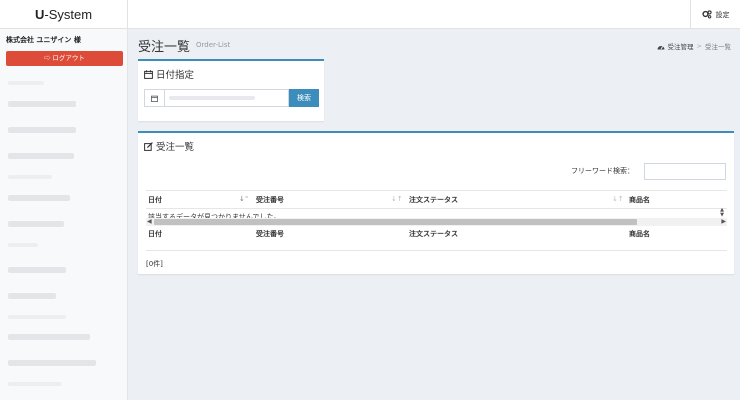  What do you see at coordinates (681, 46) in the screenshot?
I see `breadcrumb-home: 受注管理` at bounding box center [681, 46].